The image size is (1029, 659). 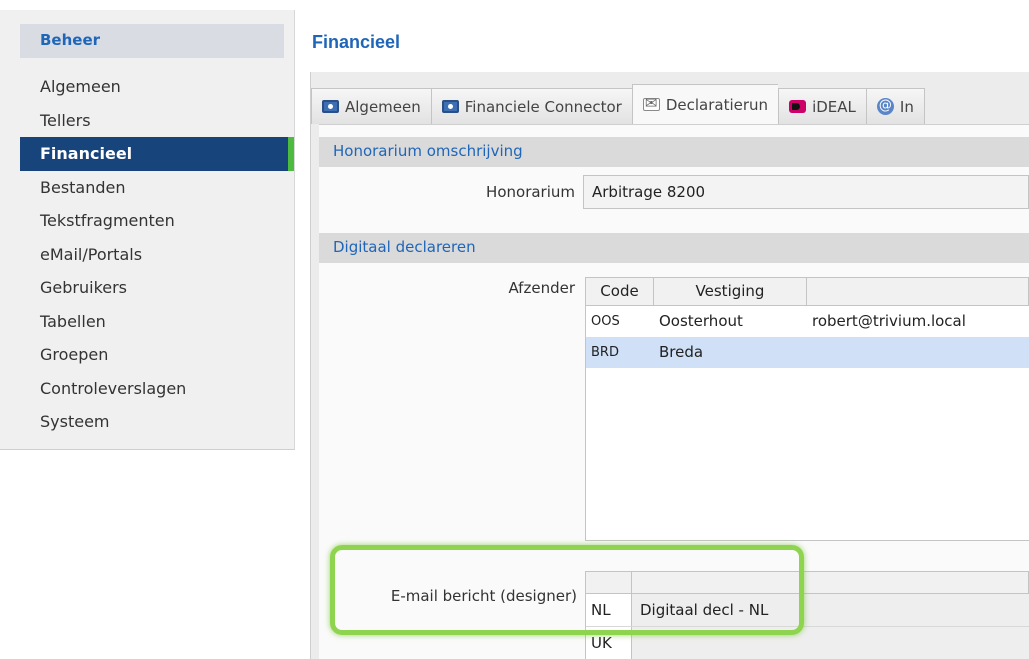 I want to click on at-icon: @, so click(x=885, y=106).